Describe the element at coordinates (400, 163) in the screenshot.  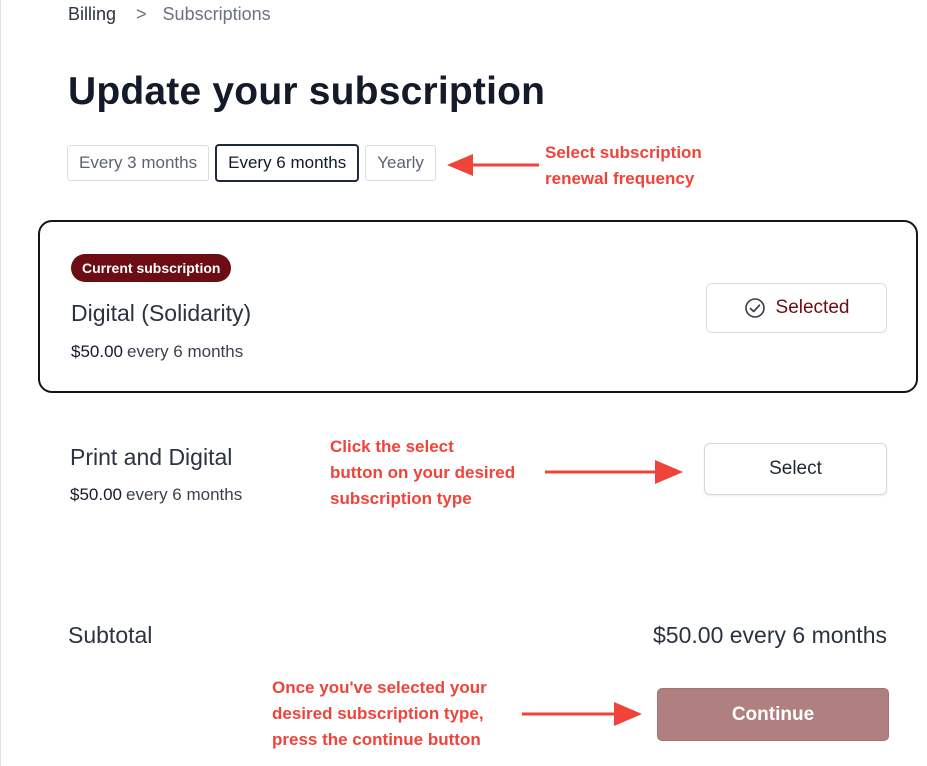
I see `frequency-tab-yearly: Yearly` at that location.